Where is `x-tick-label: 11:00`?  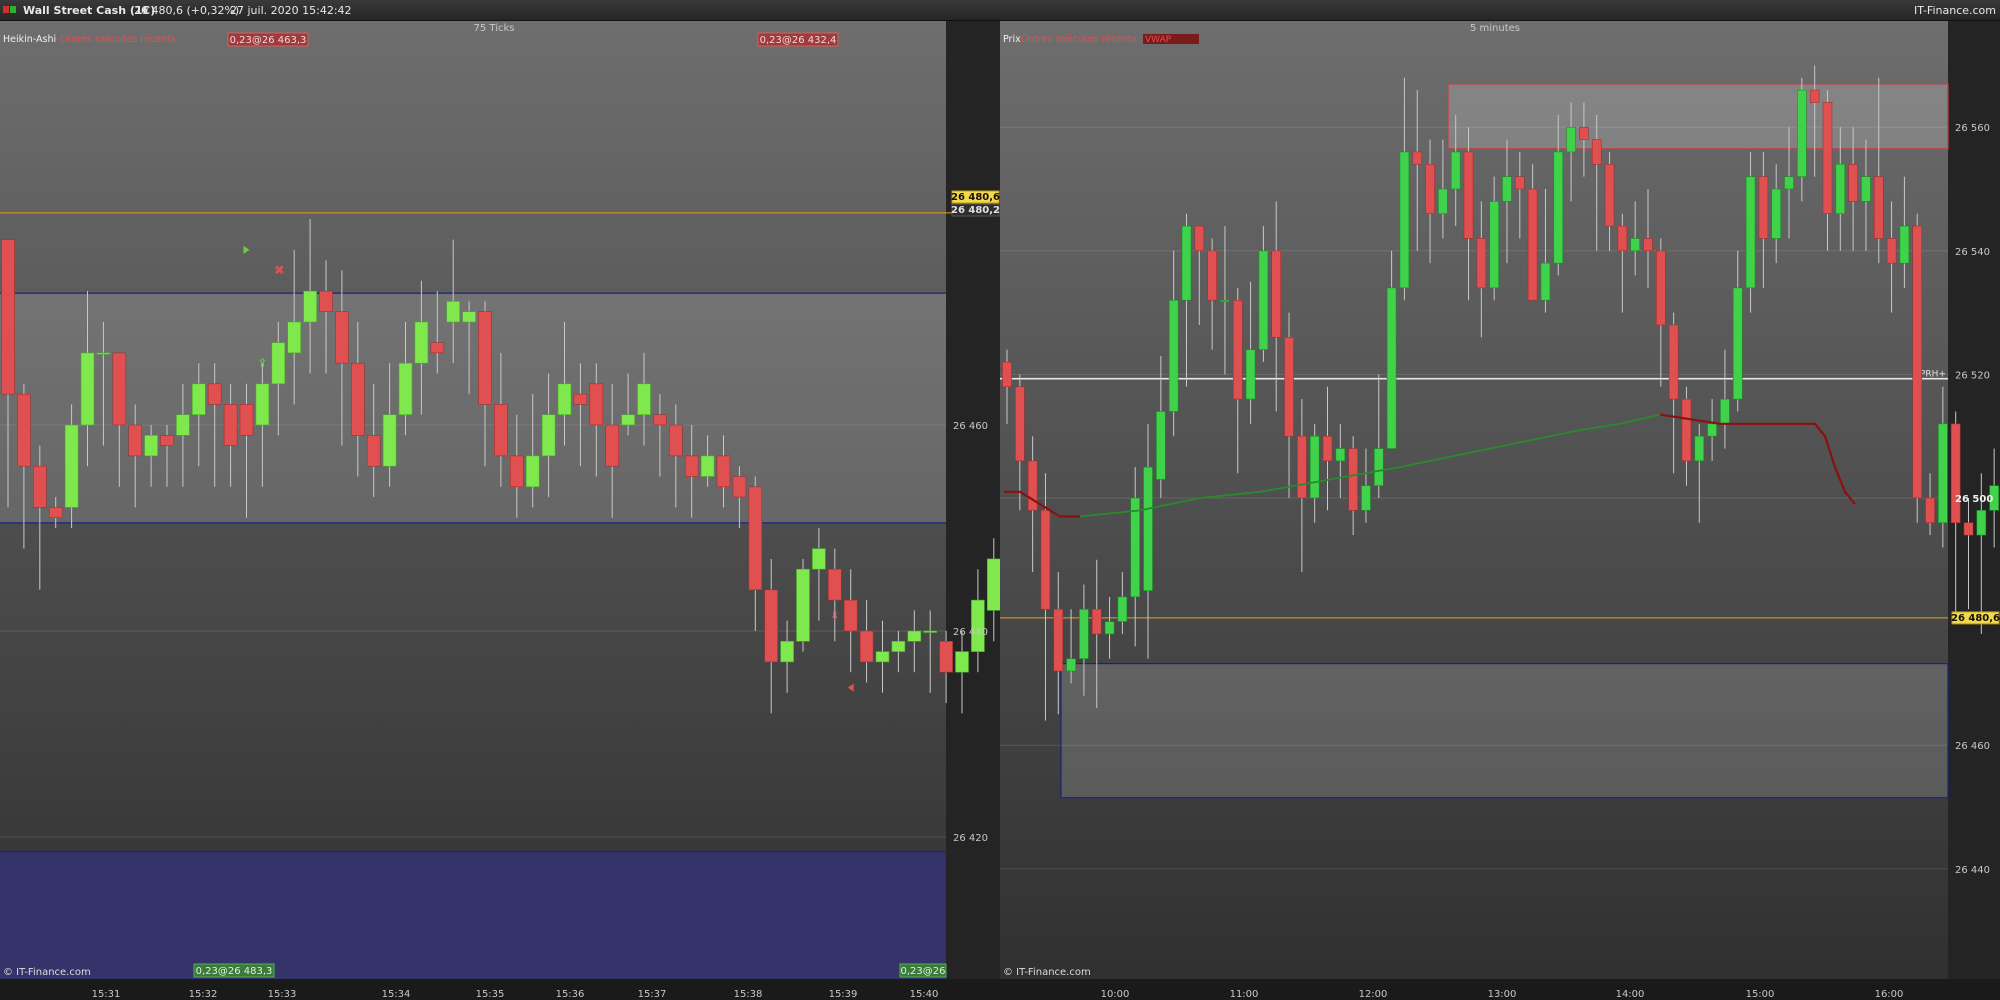
x-tick-label: 11:00 is located at coordinates (1244, 994).